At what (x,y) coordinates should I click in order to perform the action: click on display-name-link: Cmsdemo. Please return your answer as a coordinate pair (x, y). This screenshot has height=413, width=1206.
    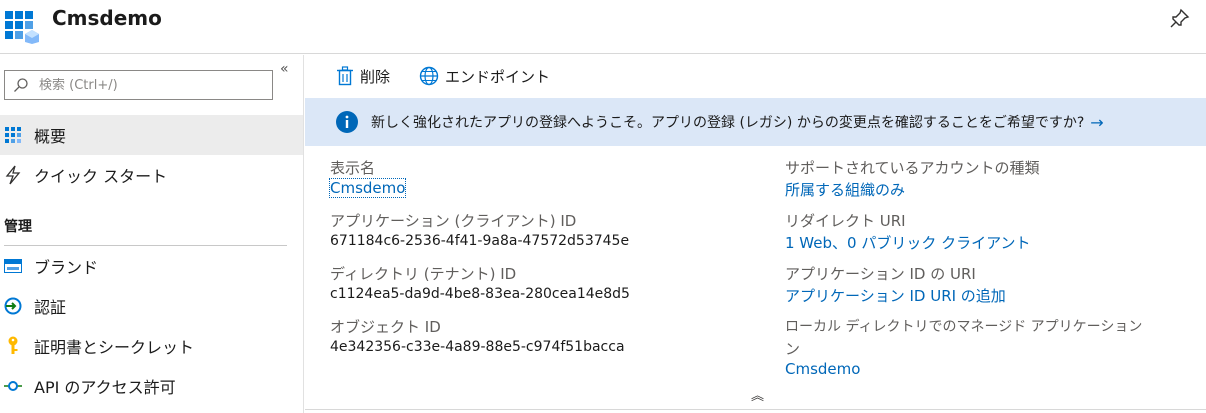
    Looking at the image, I should click on (367, 188).